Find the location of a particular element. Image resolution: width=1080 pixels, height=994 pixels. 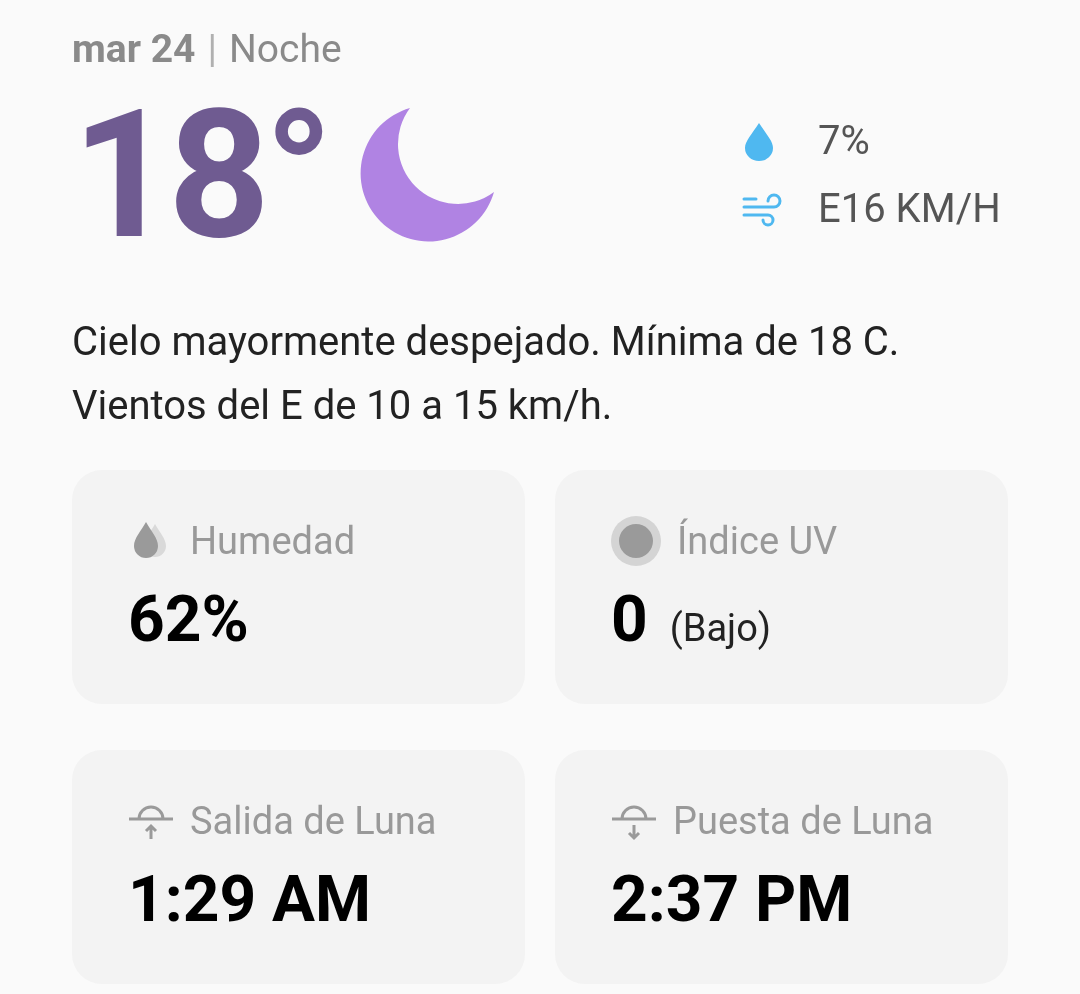

raindrop-icon is located at coordinates (759, 141).